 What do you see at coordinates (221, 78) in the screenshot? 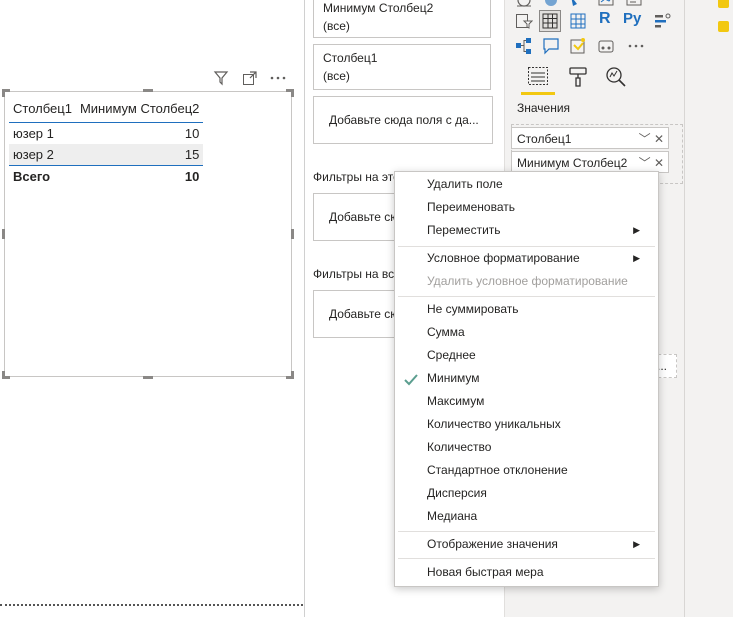
I see `filter-icon` at bounding box center [221, 78].